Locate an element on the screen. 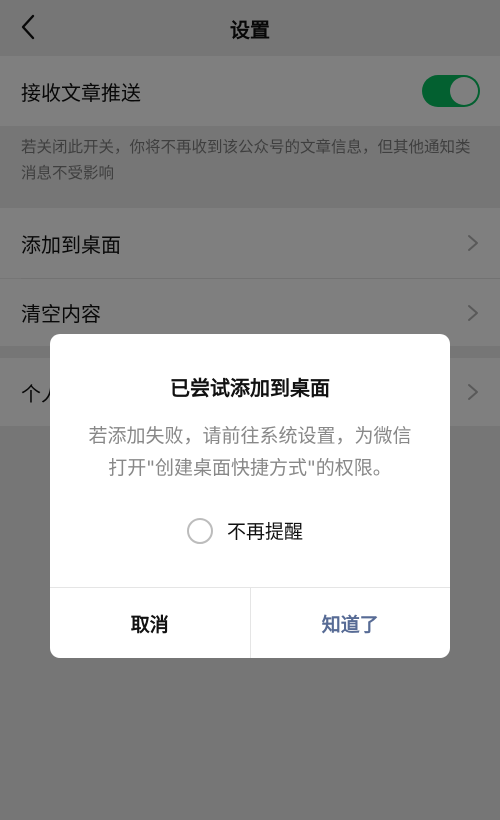  ok-button: 知道了 is located at coordinates (351, 623).